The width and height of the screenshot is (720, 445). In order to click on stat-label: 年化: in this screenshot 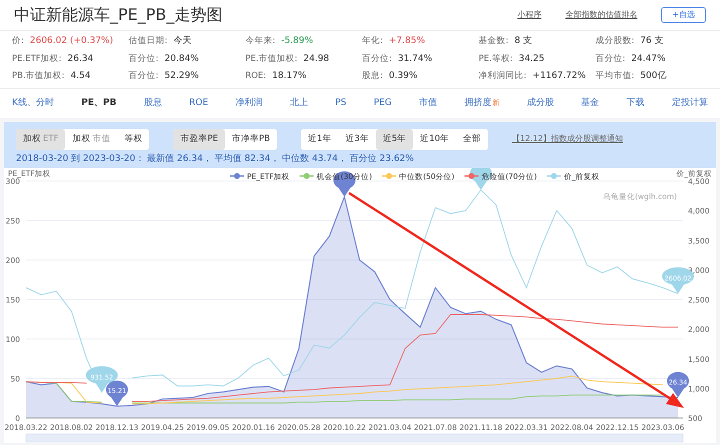, I will do `click(372, 41)`.